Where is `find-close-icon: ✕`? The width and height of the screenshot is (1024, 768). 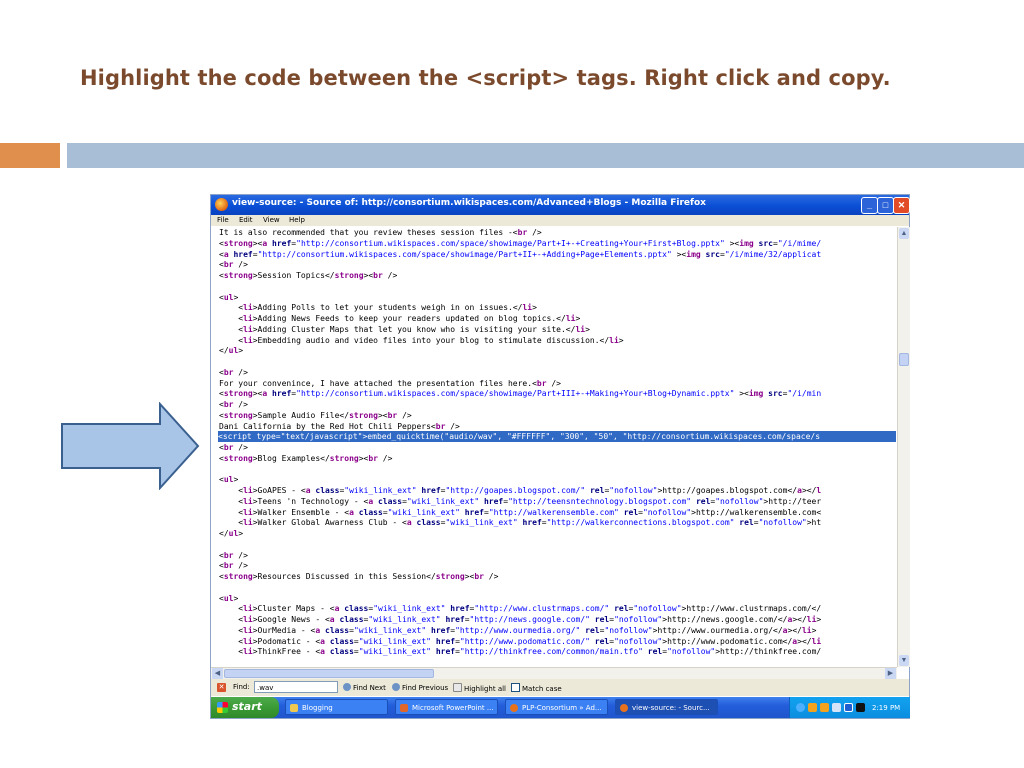 find-close-icon: ✕ is located at coordinates (221, 687).